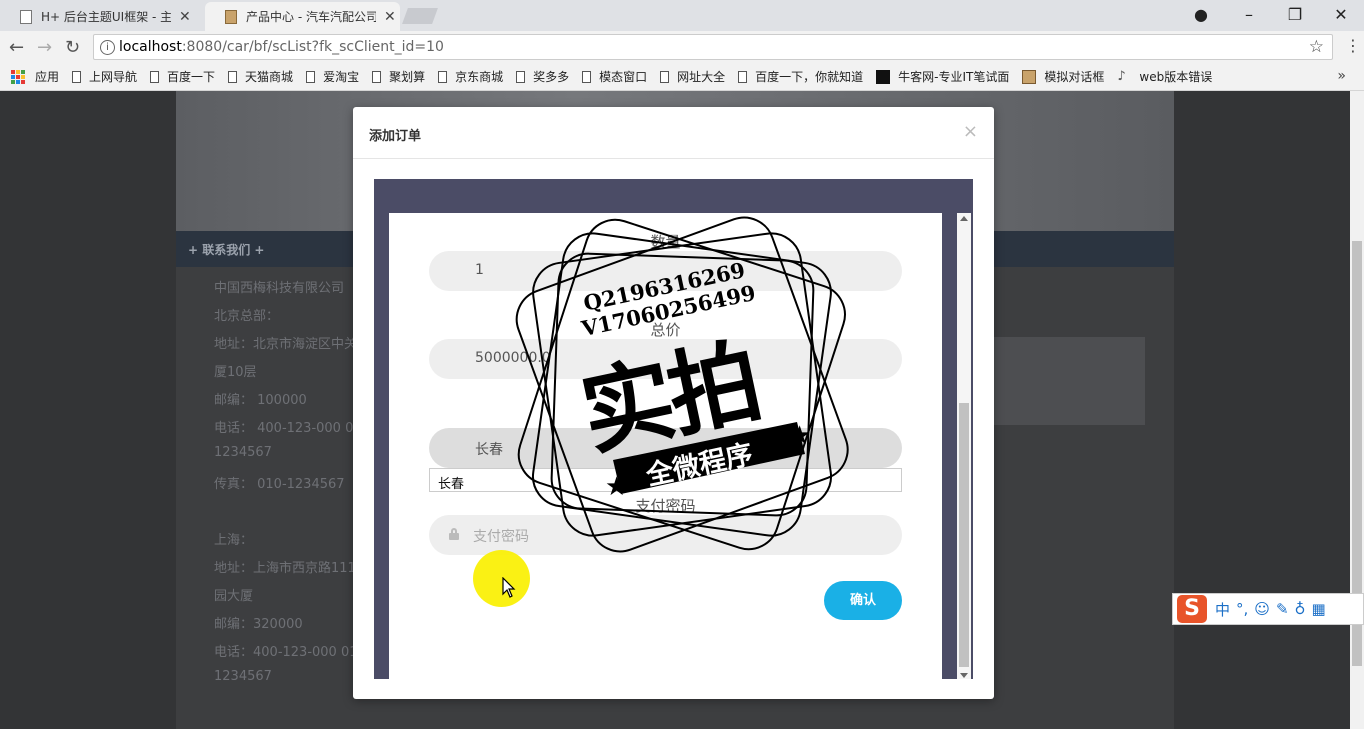 Image resolution: width=1364 pixels, height=729 pixels. Describe the element at coordinates (1121, 76) in the screenshot. I see `leaf-icon: ♪` at that location.